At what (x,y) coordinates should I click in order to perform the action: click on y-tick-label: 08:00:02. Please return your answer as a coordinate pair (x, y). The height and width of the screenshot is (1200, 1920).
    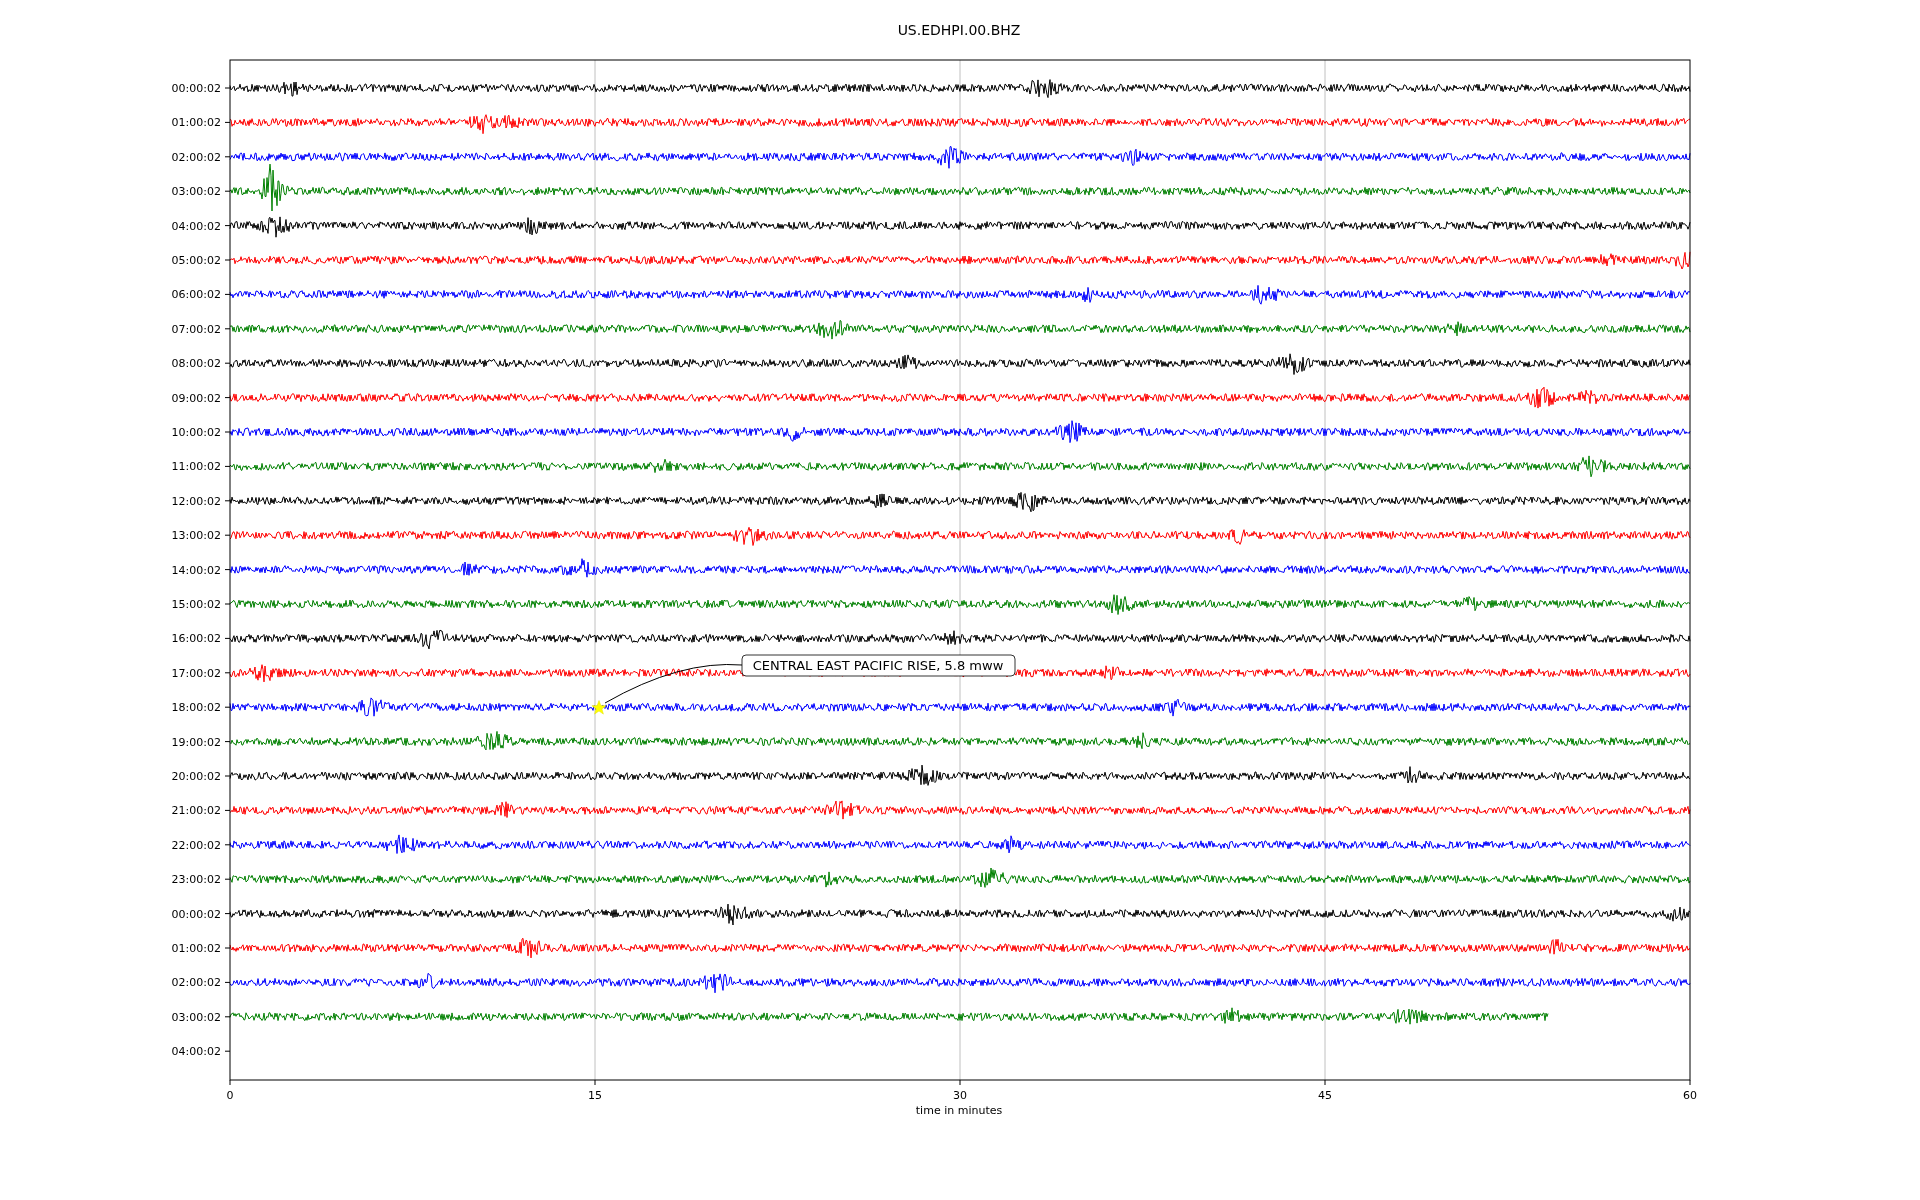
    Looking at the image, I should click on (196, 364).